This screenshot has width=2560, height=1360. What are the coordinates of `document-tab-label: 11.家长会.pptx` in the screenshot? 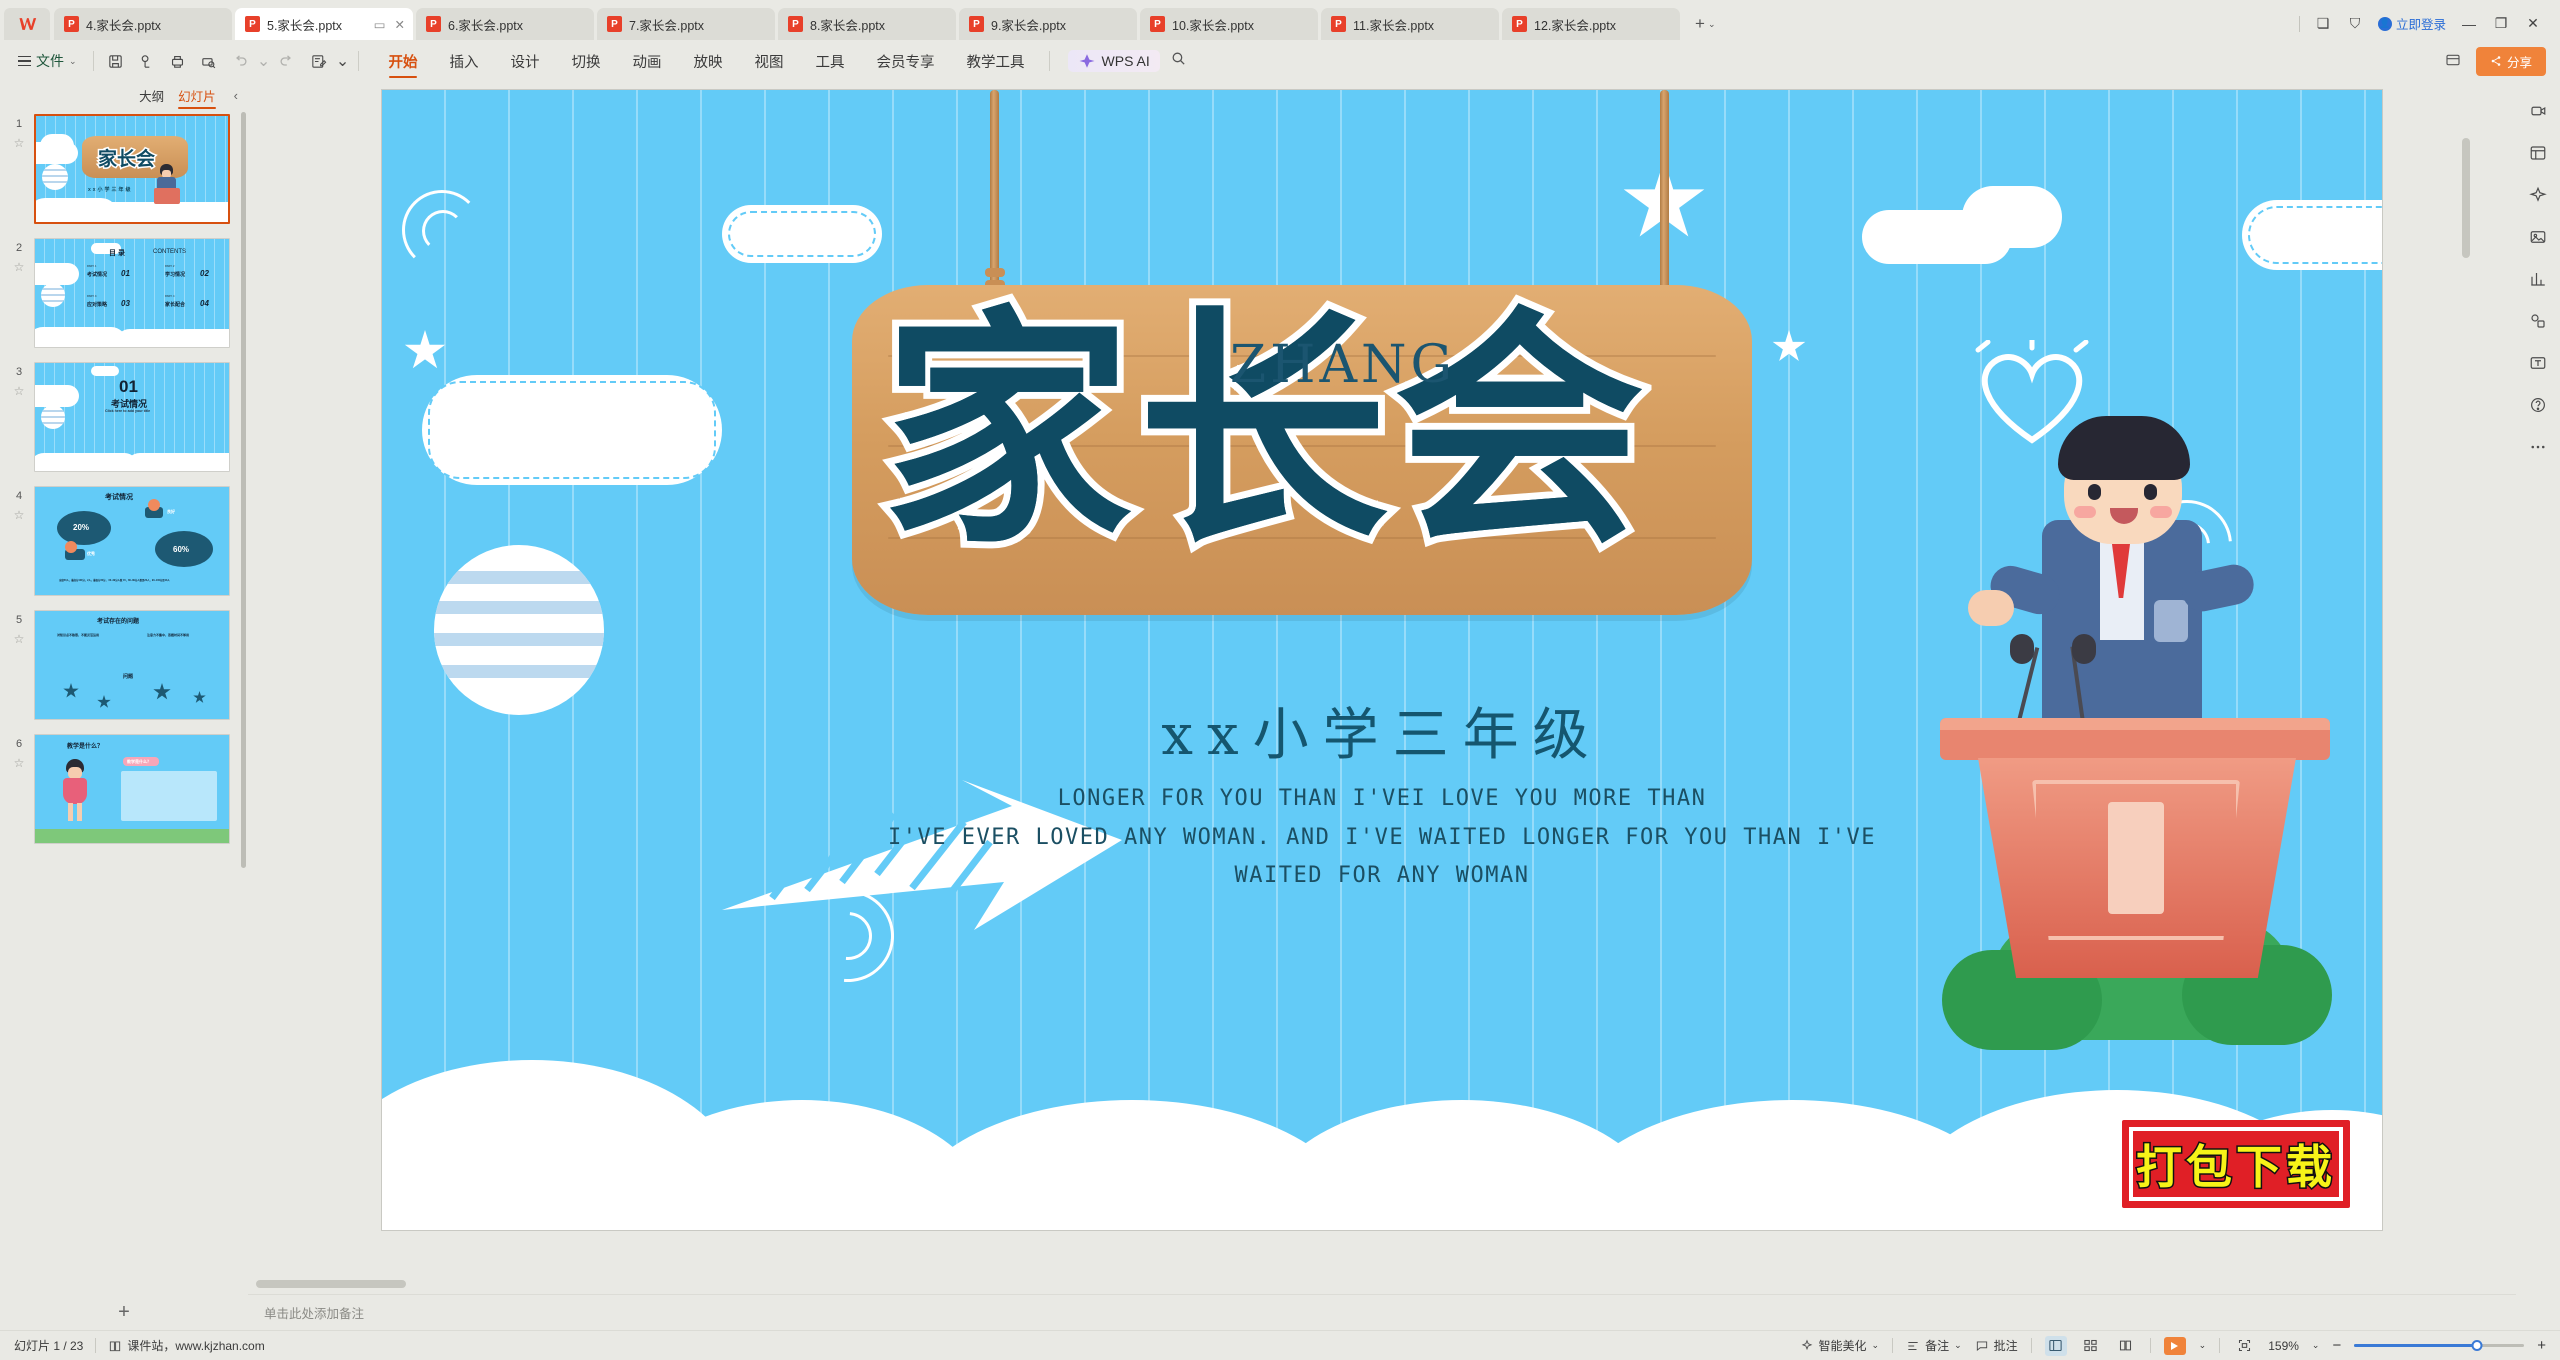 It's located at (1394, 25).